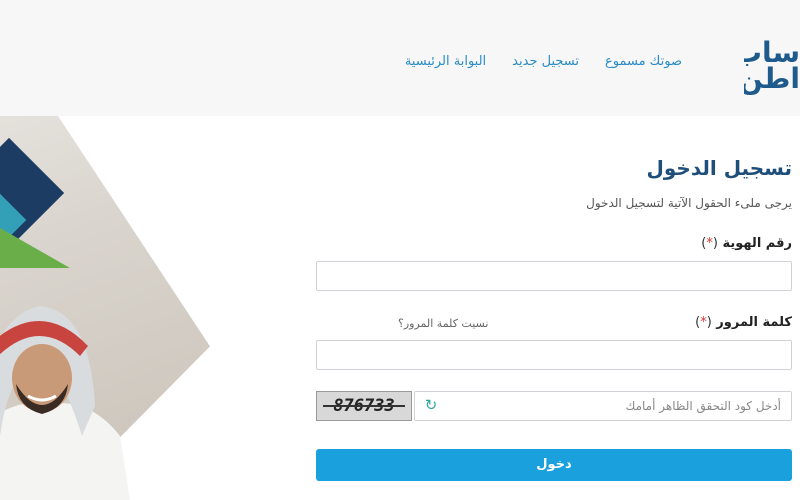  Describe the element at coordinates (709, 322) in the screenshot. I see `password-required-open: (` at that location.